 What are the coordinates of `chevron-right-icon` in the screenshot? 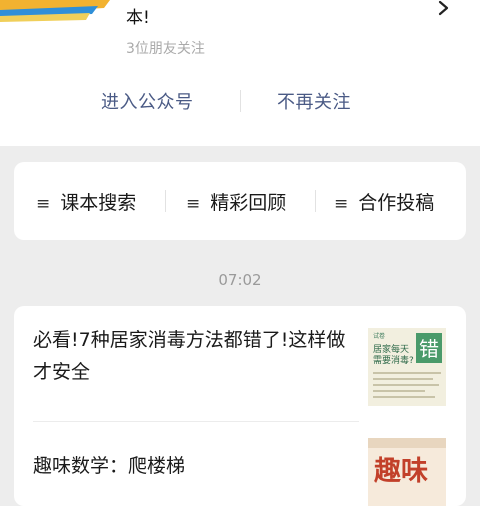 It's located at (443, 10).